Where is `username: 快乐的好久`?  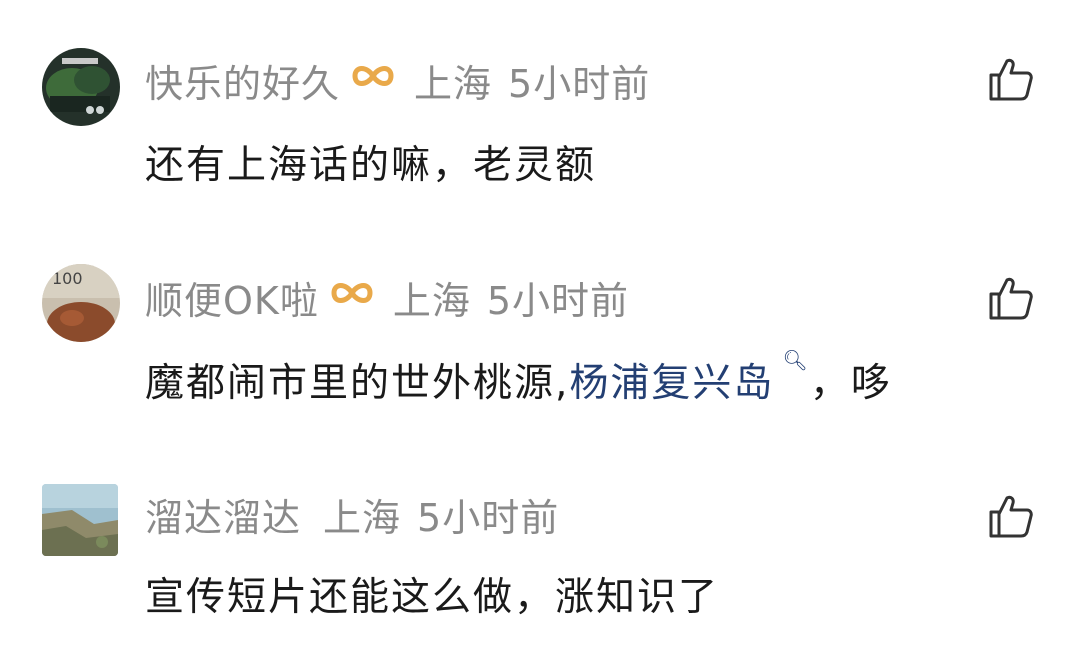
username: 快乐的好久 is located at coordinates (242, 80).